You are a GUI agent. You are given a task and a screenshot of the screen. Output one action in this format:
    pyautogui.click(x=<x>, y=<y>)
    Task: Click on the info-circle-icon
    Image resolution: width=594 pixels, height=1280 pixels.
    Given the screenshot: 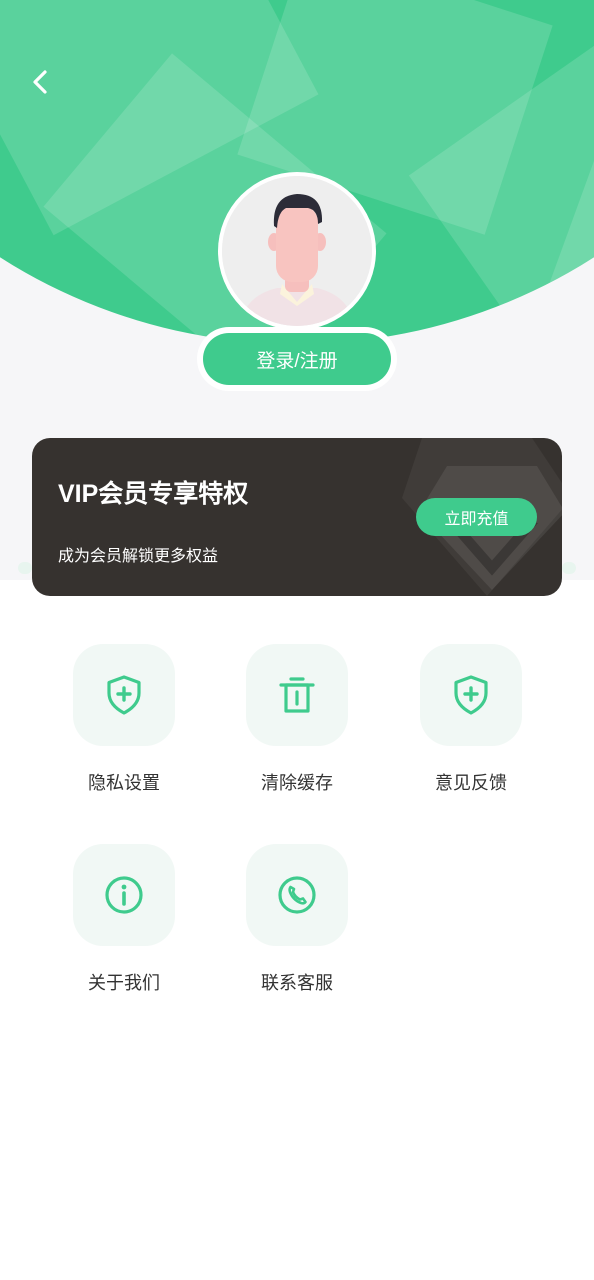 What is the action you would take?
    pyautogui.click(x=124, y=895)
    